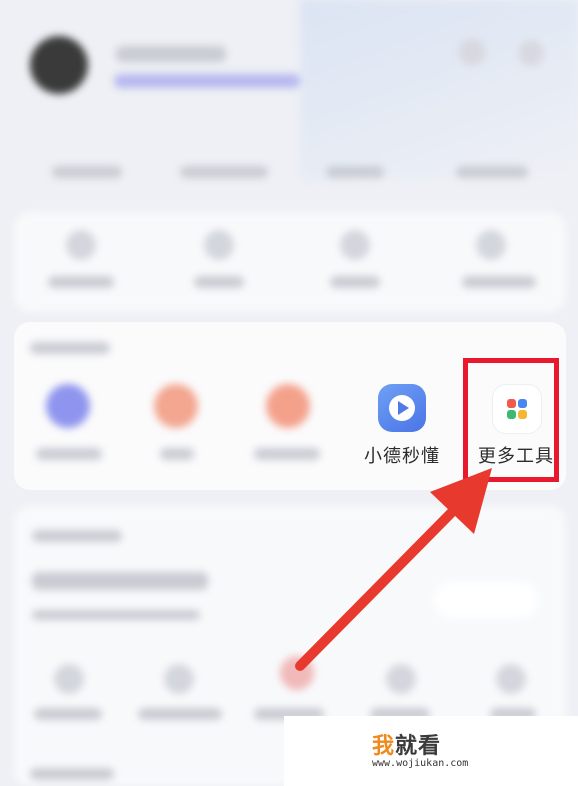  Describe the element at coordinates (393, 569) in the screenshot. I see `pointer-arrow` at that location.